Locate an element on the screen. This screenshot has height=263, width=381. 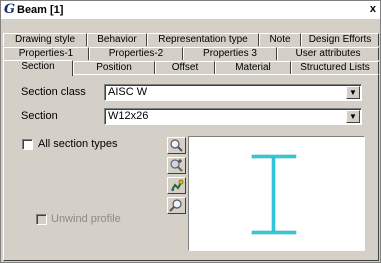
section-class-select: AISC W ▼ is located at coordinates (233, 92).